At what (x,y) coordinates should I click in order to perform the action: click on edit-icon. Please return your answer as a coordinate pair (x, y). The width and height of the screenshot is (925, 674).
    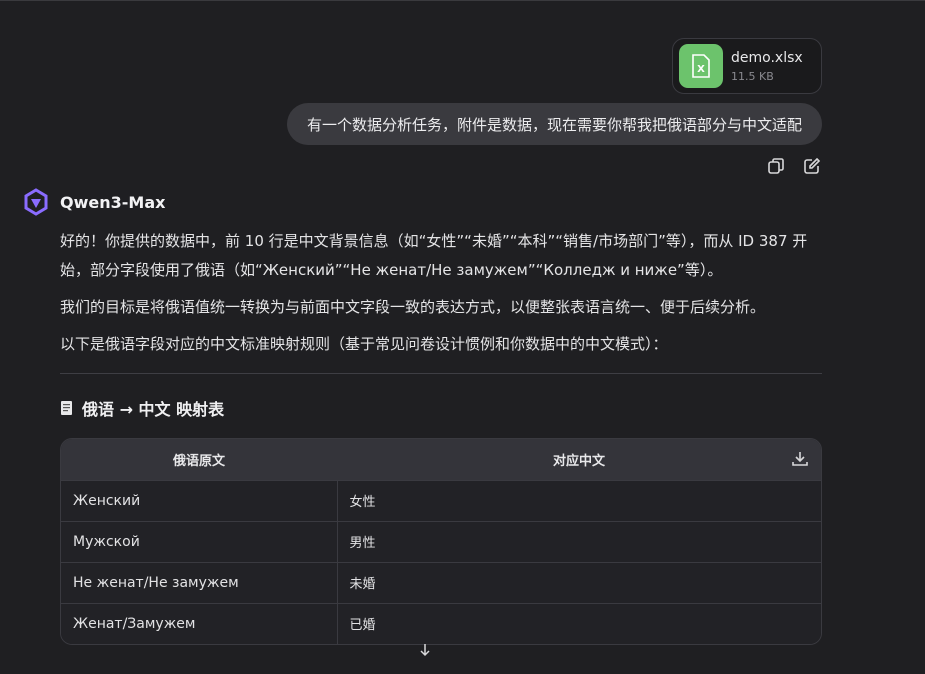
    Looking at the image, I should click on (812, 166).